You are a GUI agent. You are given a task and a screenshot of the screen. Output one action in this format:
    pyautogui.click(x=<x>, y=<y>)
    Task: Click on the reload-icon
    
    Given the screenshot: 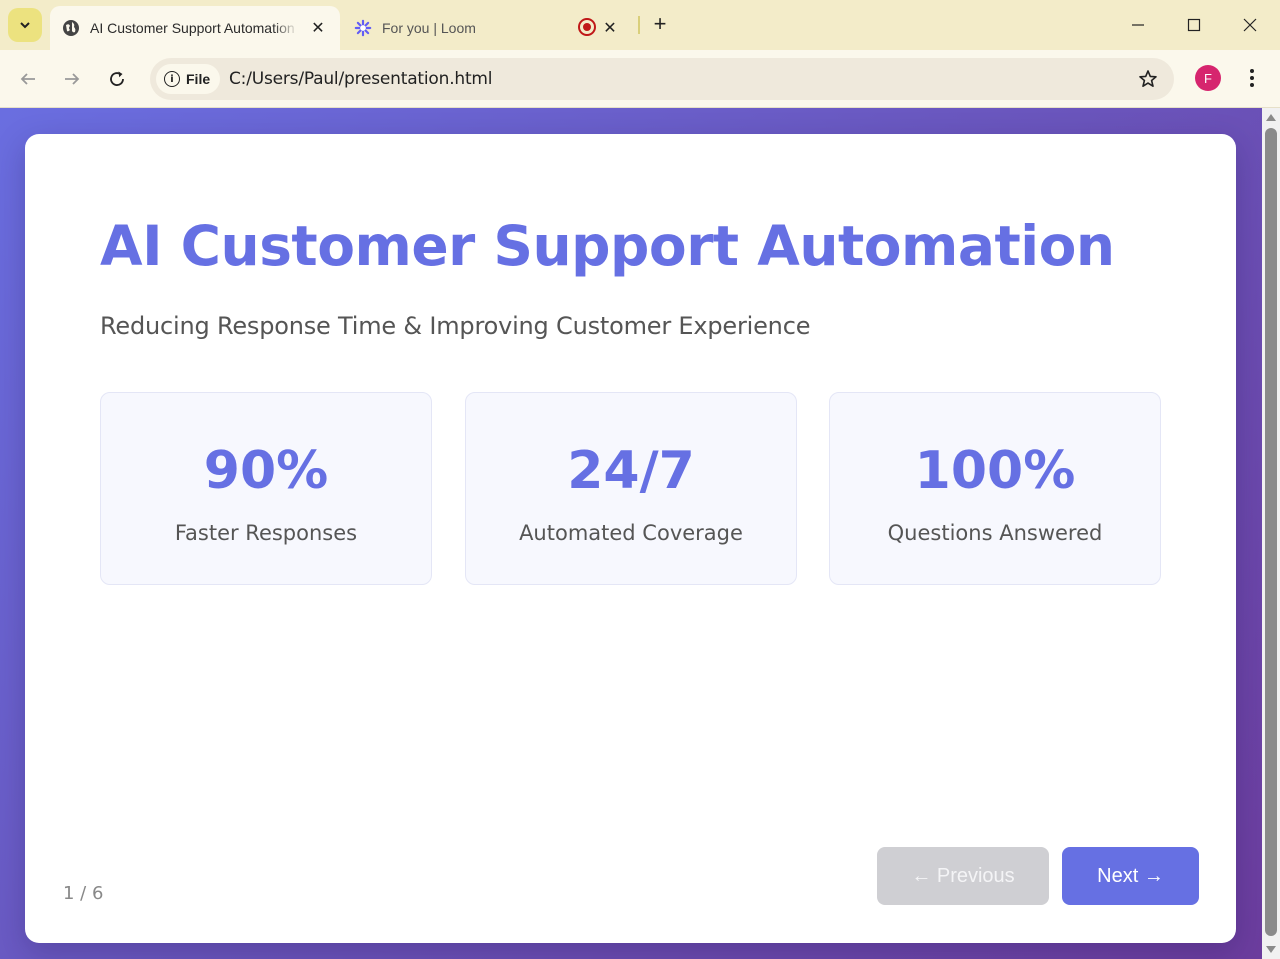 What is the action you would take?
    pyautogui.click(x=117, y=78)
    